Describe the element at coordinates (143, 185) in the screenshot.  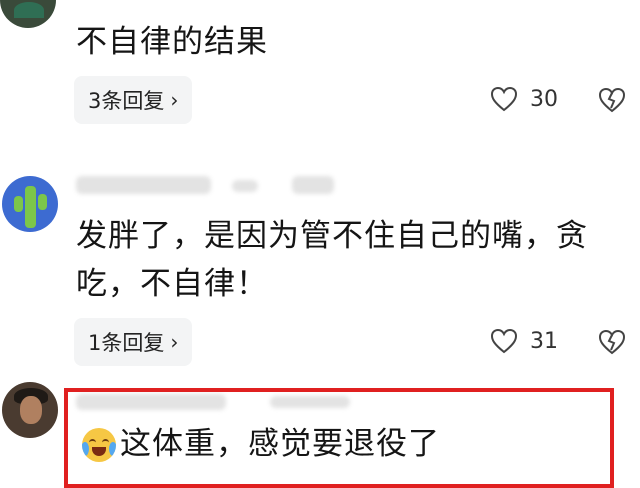
I see `blurred-username` at that location.